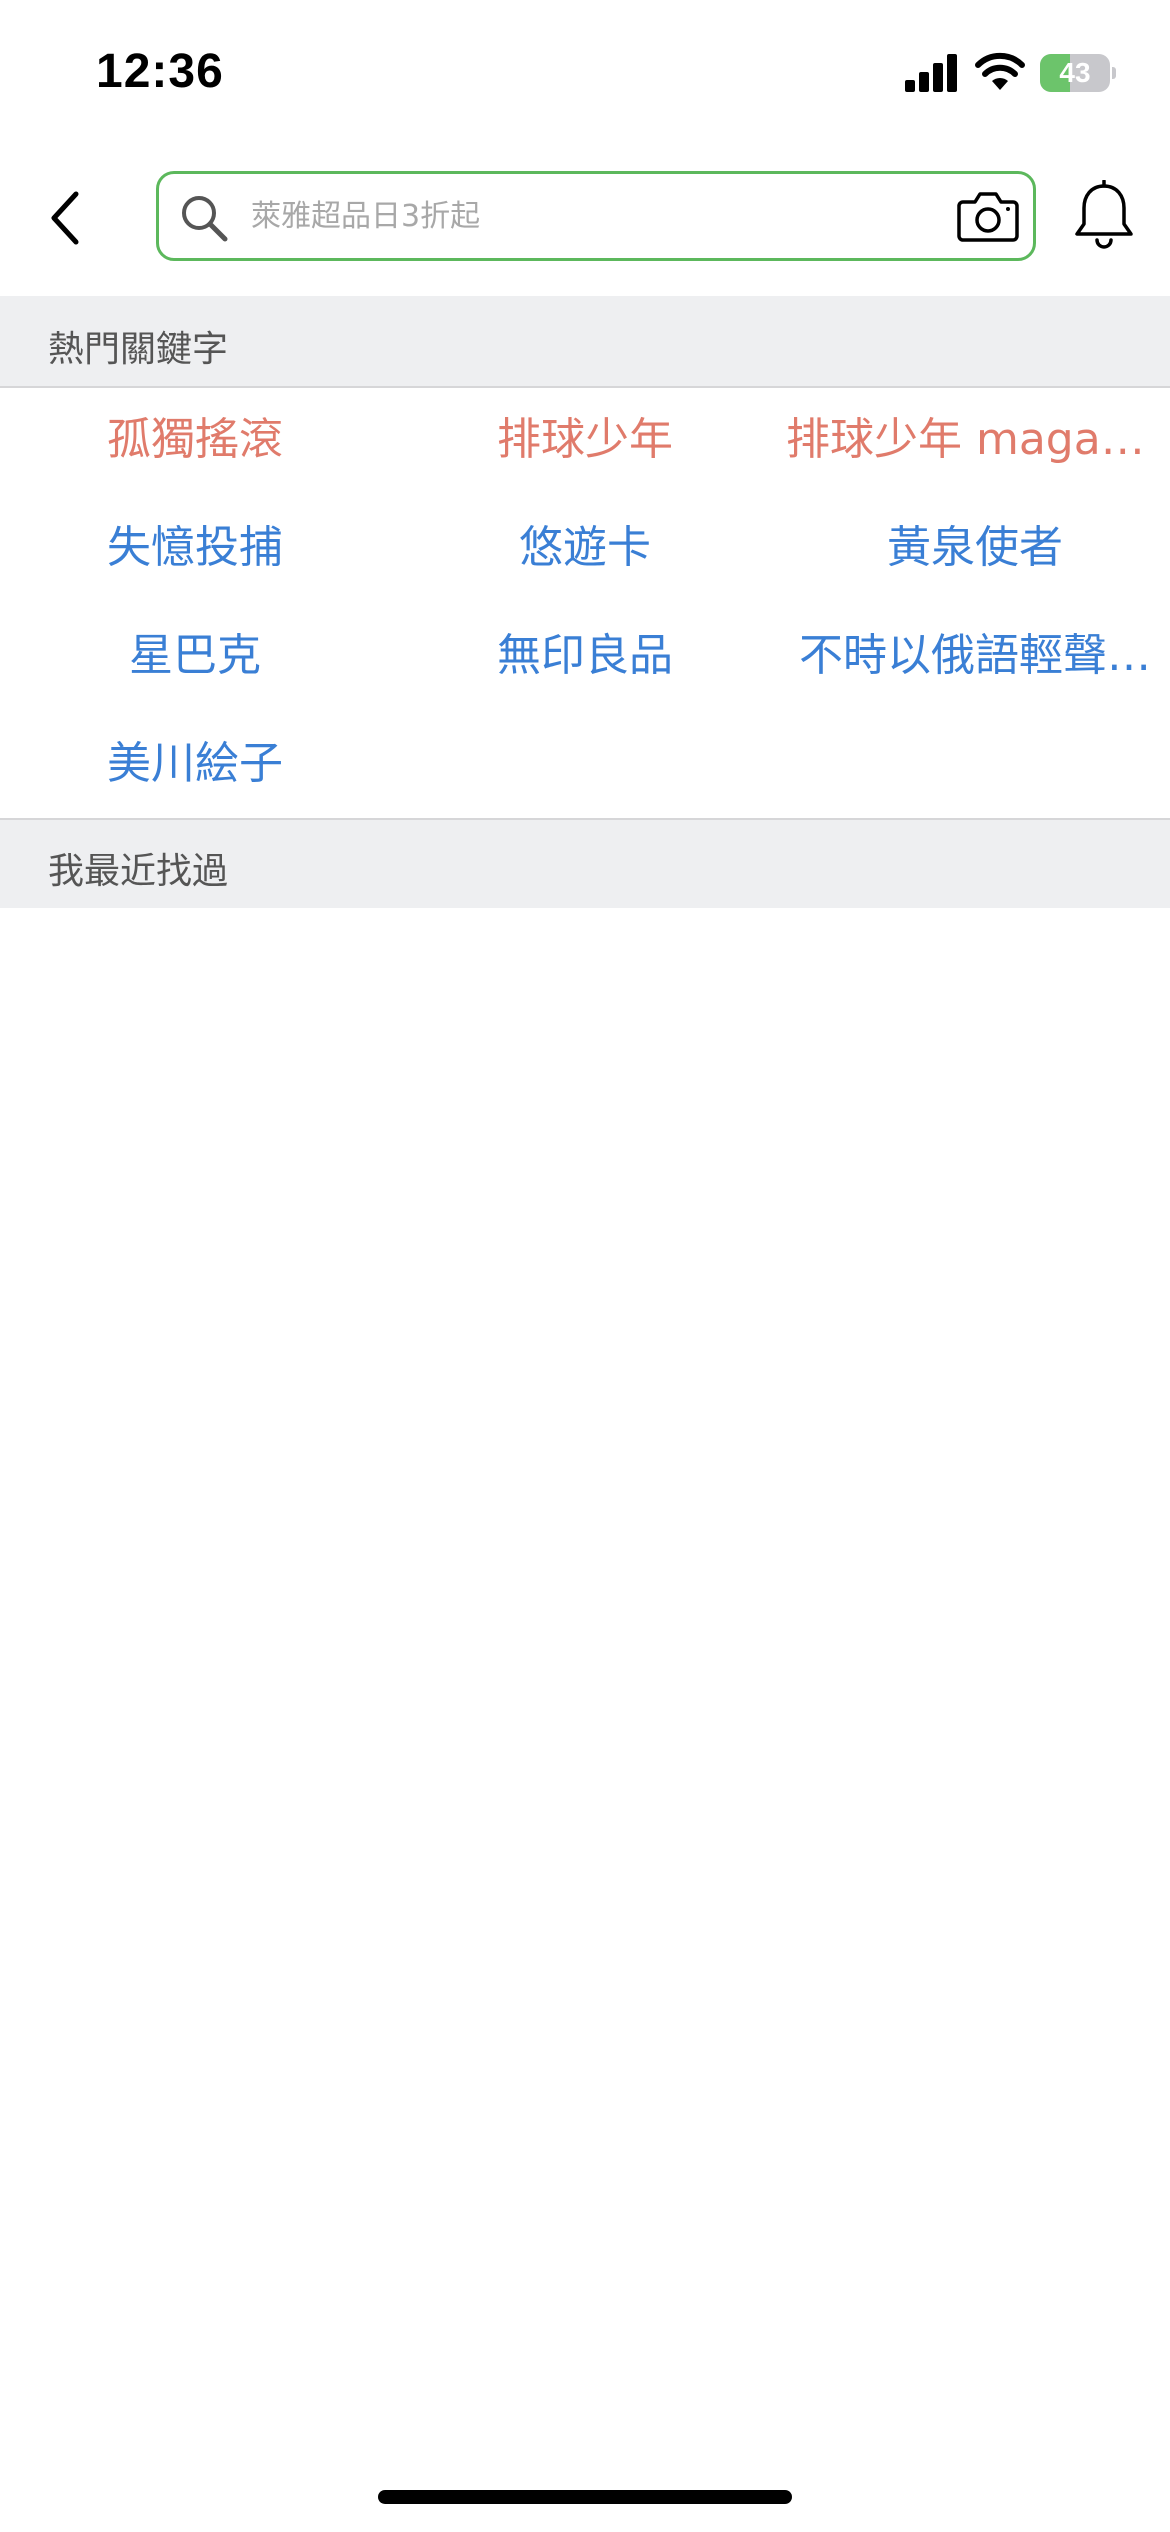 This screenshot has height=2532, width=1170. Describe the element at coordinates (931, 73) in the screenshot. I see `cellular-signal-icon` at that location.